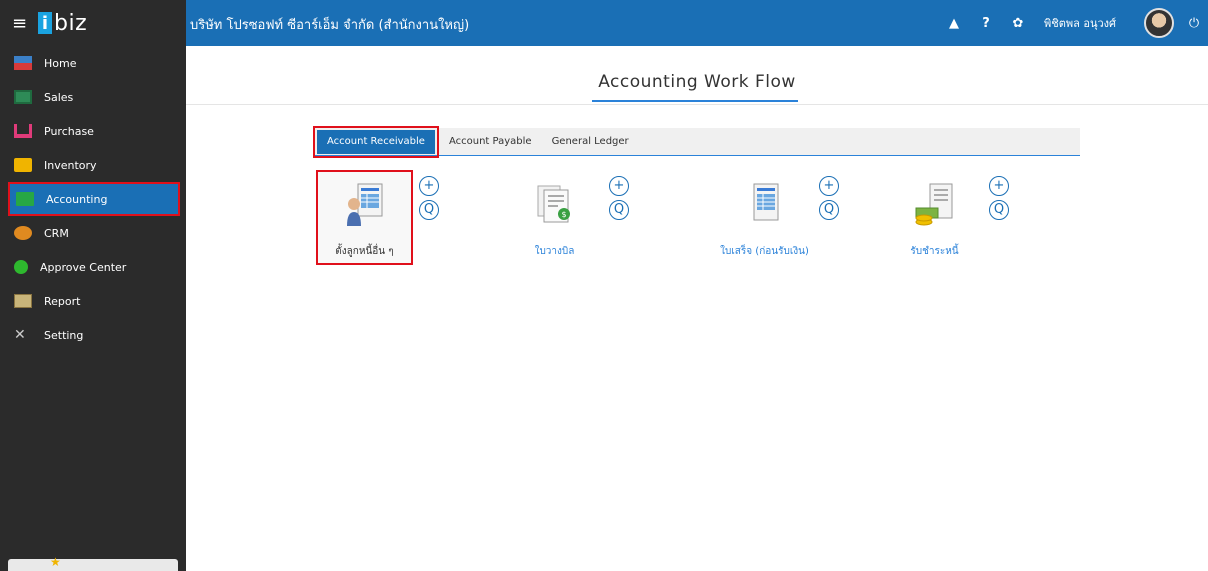 Image resolution: width=1208 pixels, height=571 pixels. I want to click on book-icon, so click(25, 199).